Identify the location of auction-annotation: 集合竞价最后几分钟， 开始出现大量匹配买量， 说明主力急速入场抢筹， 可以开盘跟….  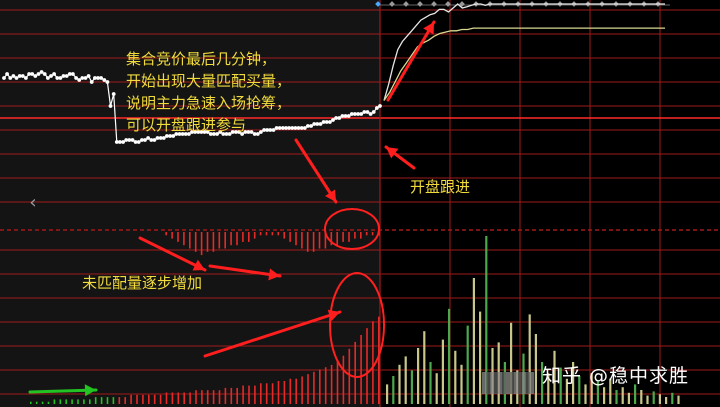
(208, 92).